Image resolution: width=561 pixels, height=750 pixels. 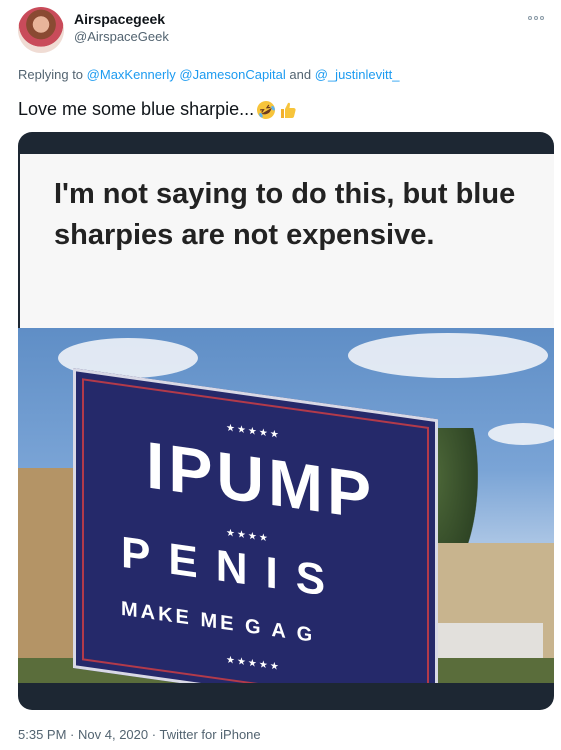 What do you see at coordinates (288, 110) in the screenshot?
I see `thumbs-up-emoji-icon` at bounding box center [288, 110].